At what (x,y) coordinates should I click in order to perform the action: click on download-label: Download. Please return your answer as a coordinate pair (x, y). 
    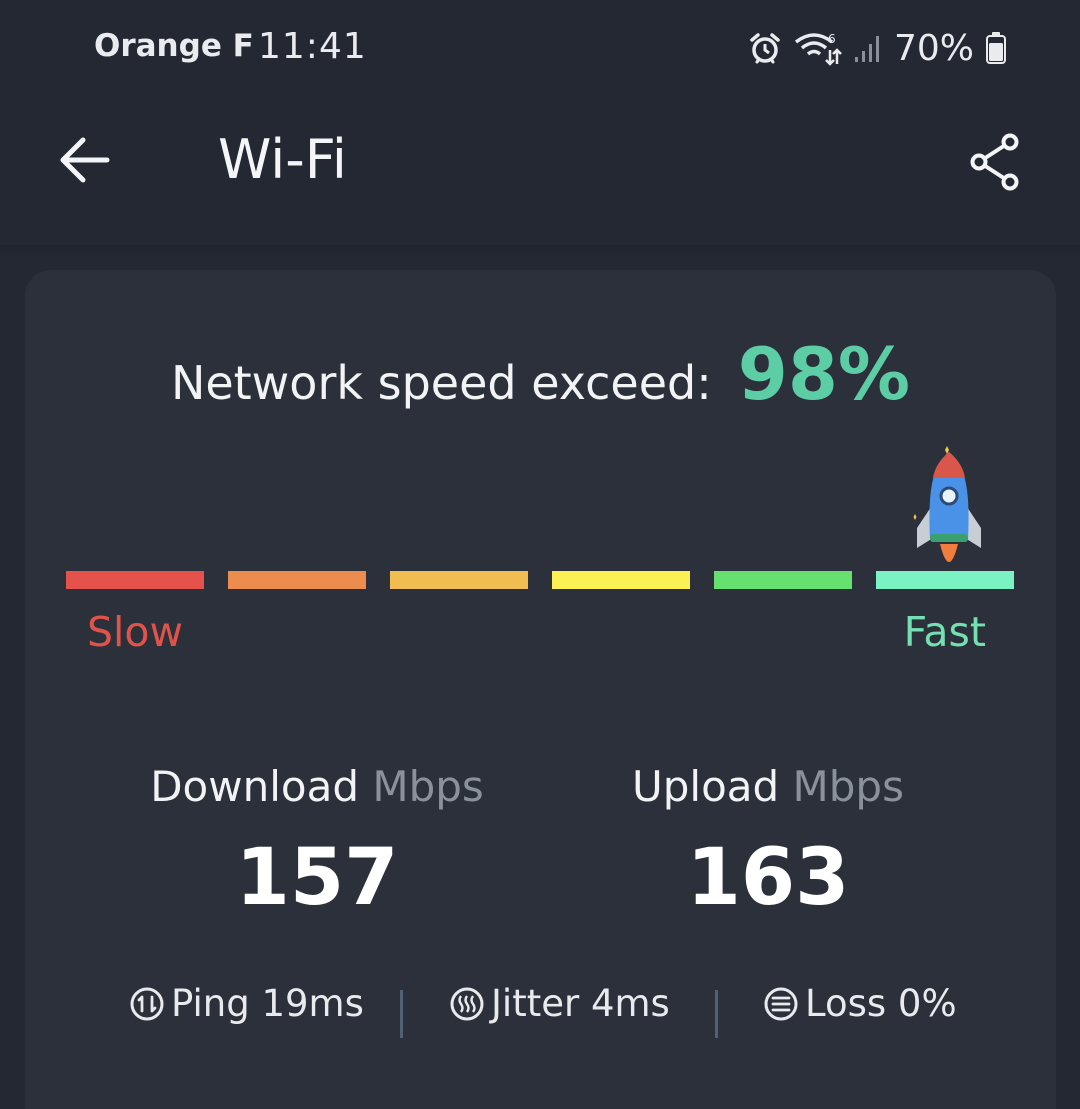
    Looking at the image, I should click on (254, 786).